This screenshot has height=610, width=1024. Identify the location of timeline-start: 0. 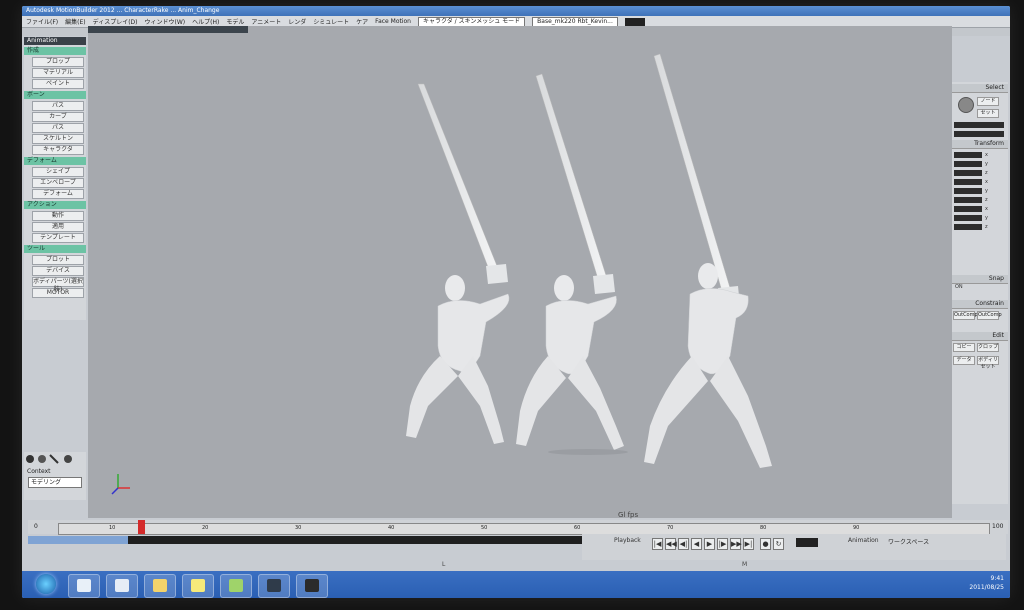
(36, 526).